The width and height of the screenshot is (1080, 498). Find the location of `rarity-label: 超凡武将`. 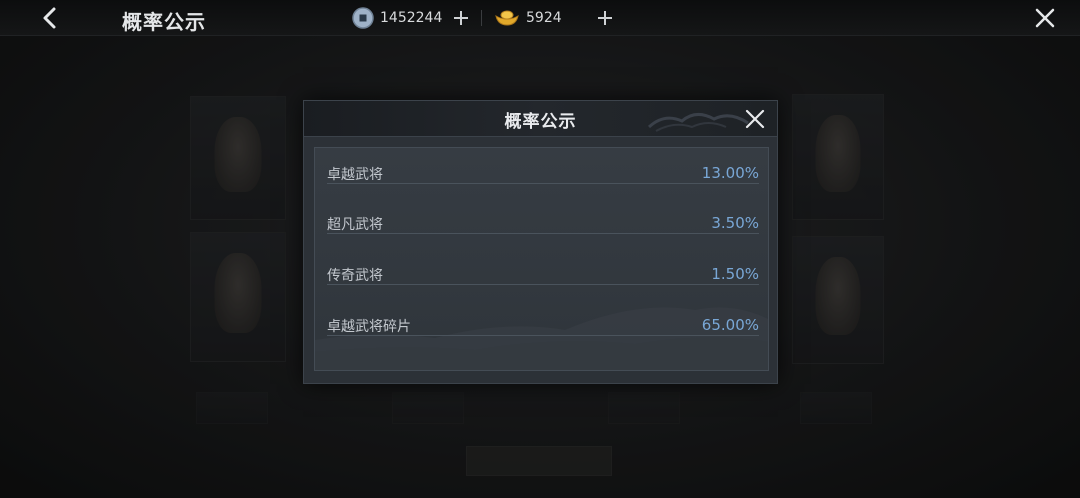

rarity-label: 超凡武将 is located at coordinates (355, 225).